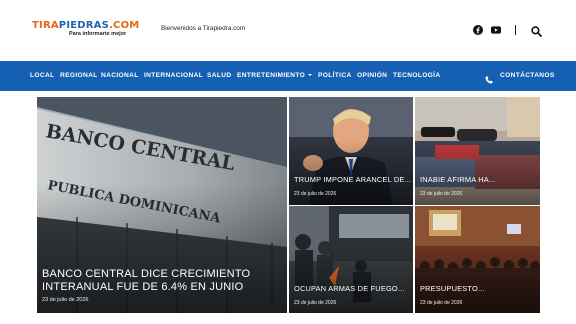 The image size is (576, 324). What do you see at coordinates (372, 76) in the screenshot?
I see `nav-item-opinion: OPINIÓN` at bounding box center [372, 76].